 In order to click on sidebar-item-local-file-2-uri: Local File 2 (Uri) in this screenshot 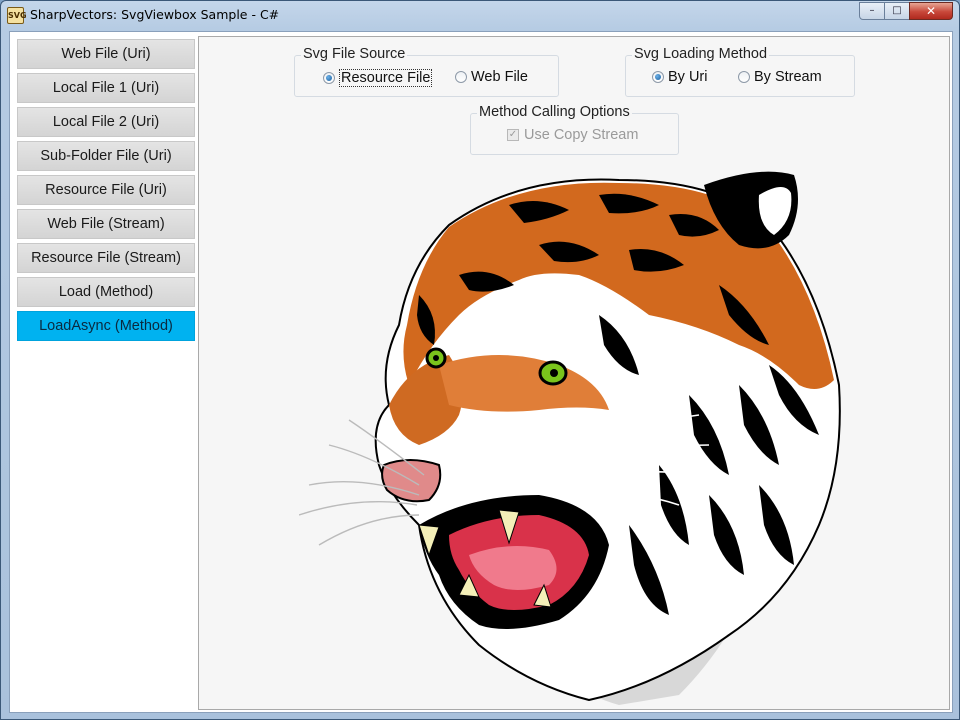, I will do `click(106, 122)`.